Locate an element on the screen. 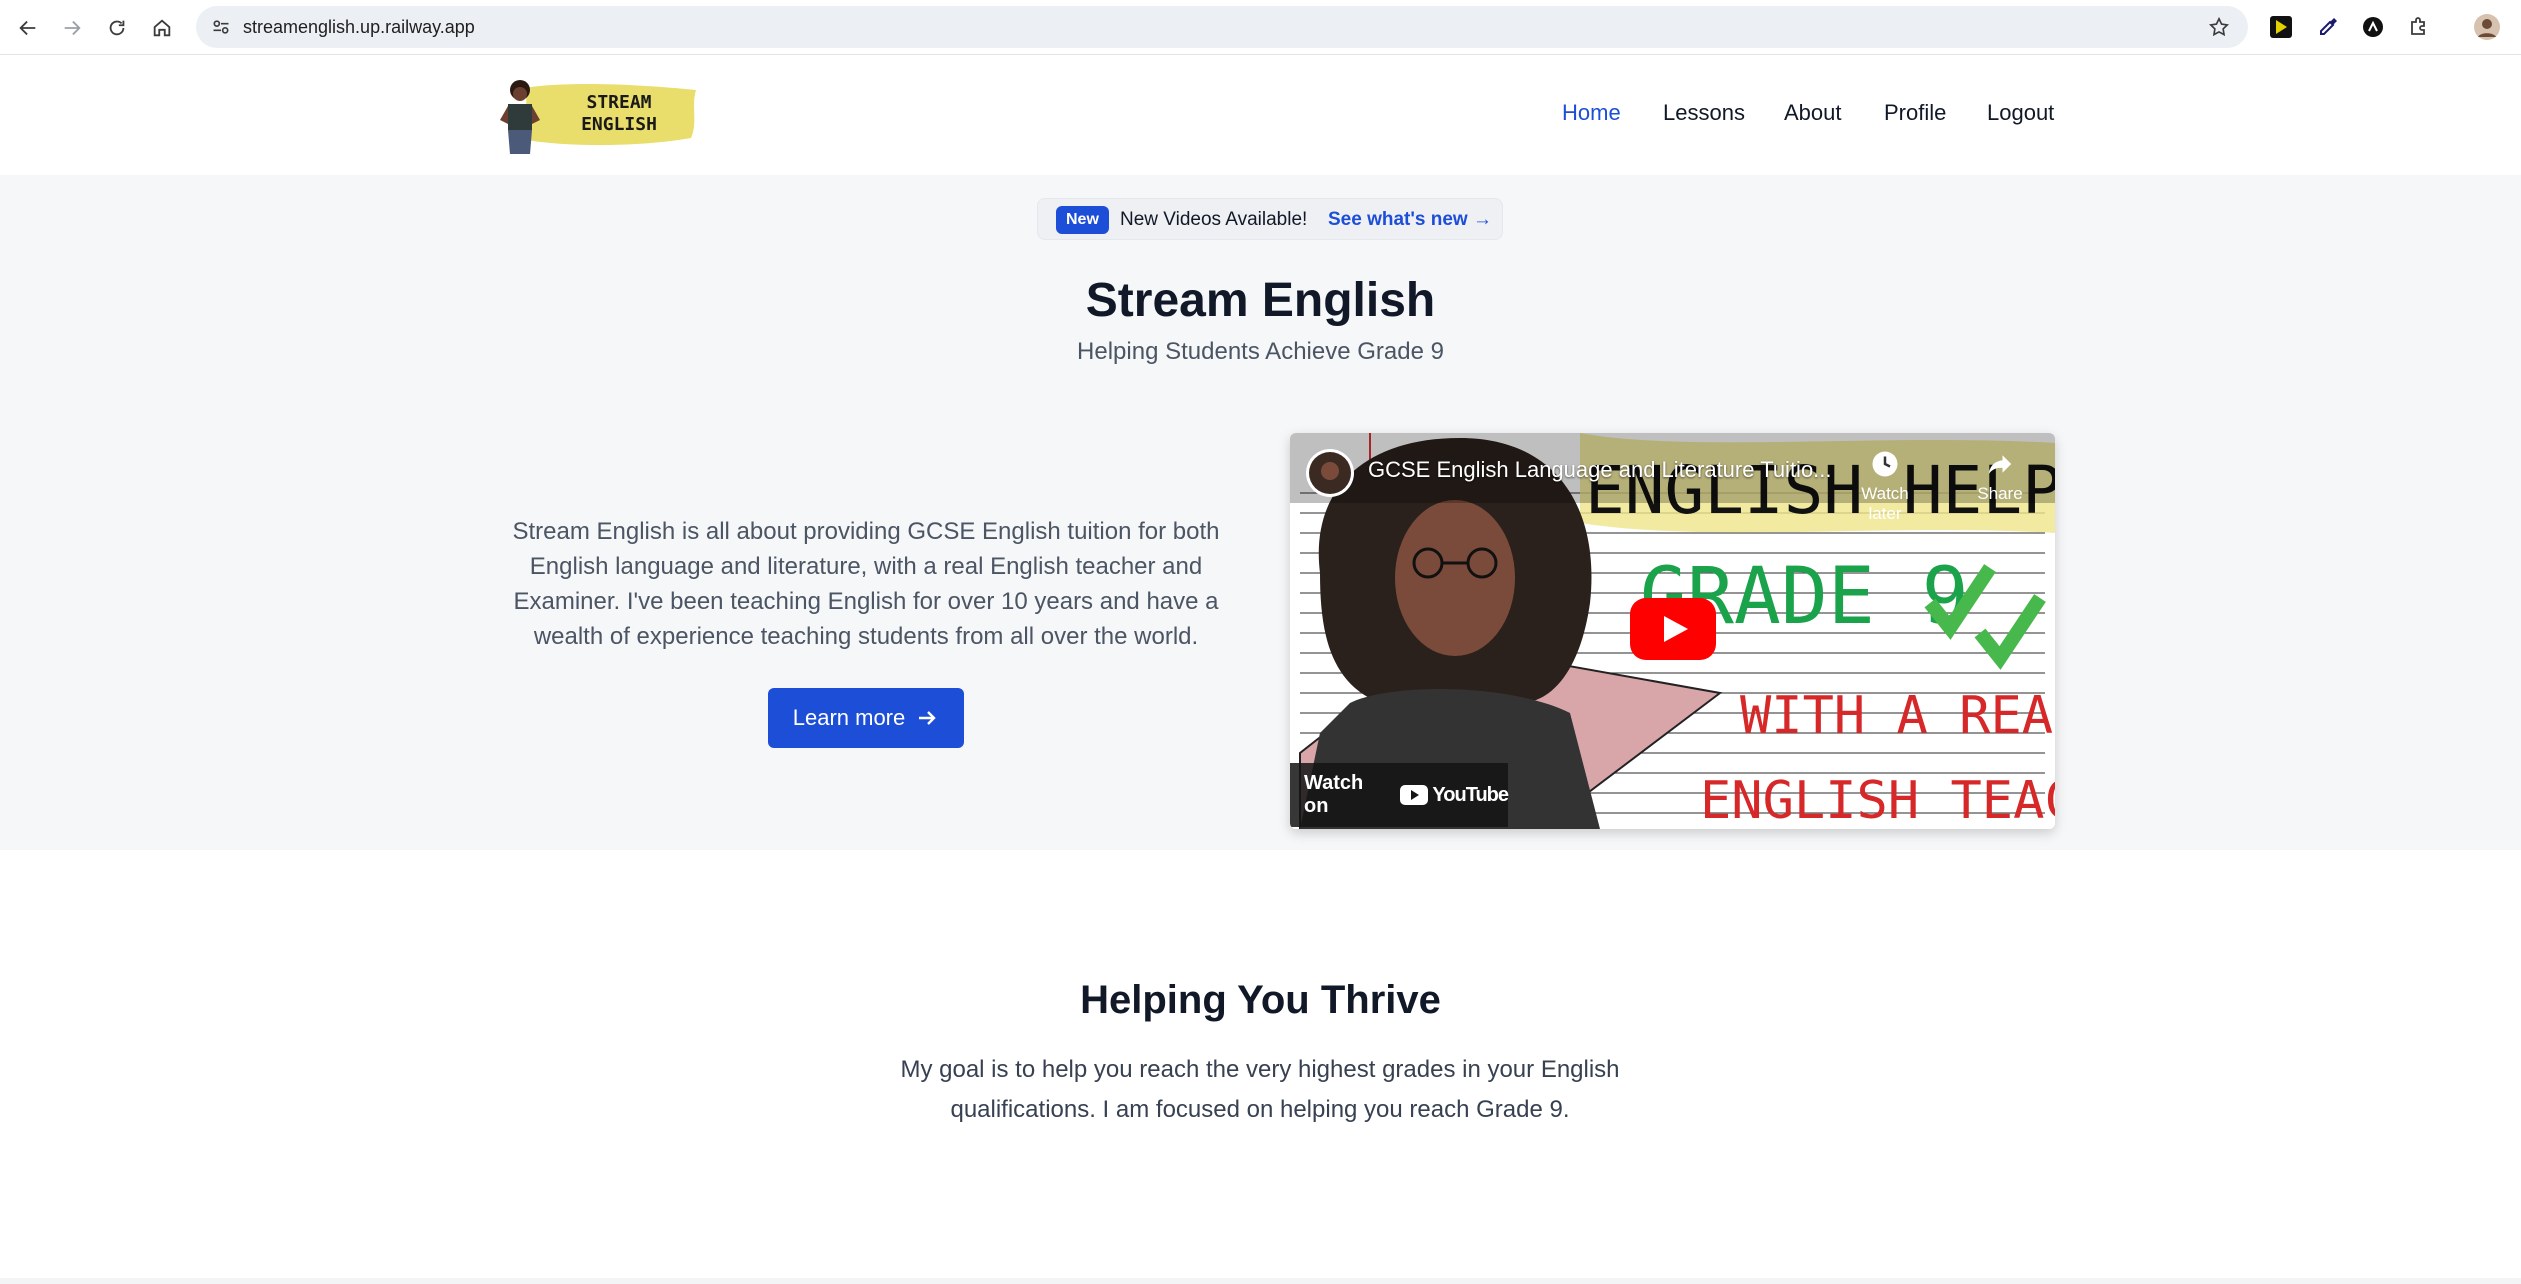 The width and height of the screenshot is (2521, 1284). site-settings-icon is located at coordinates (221, 27).